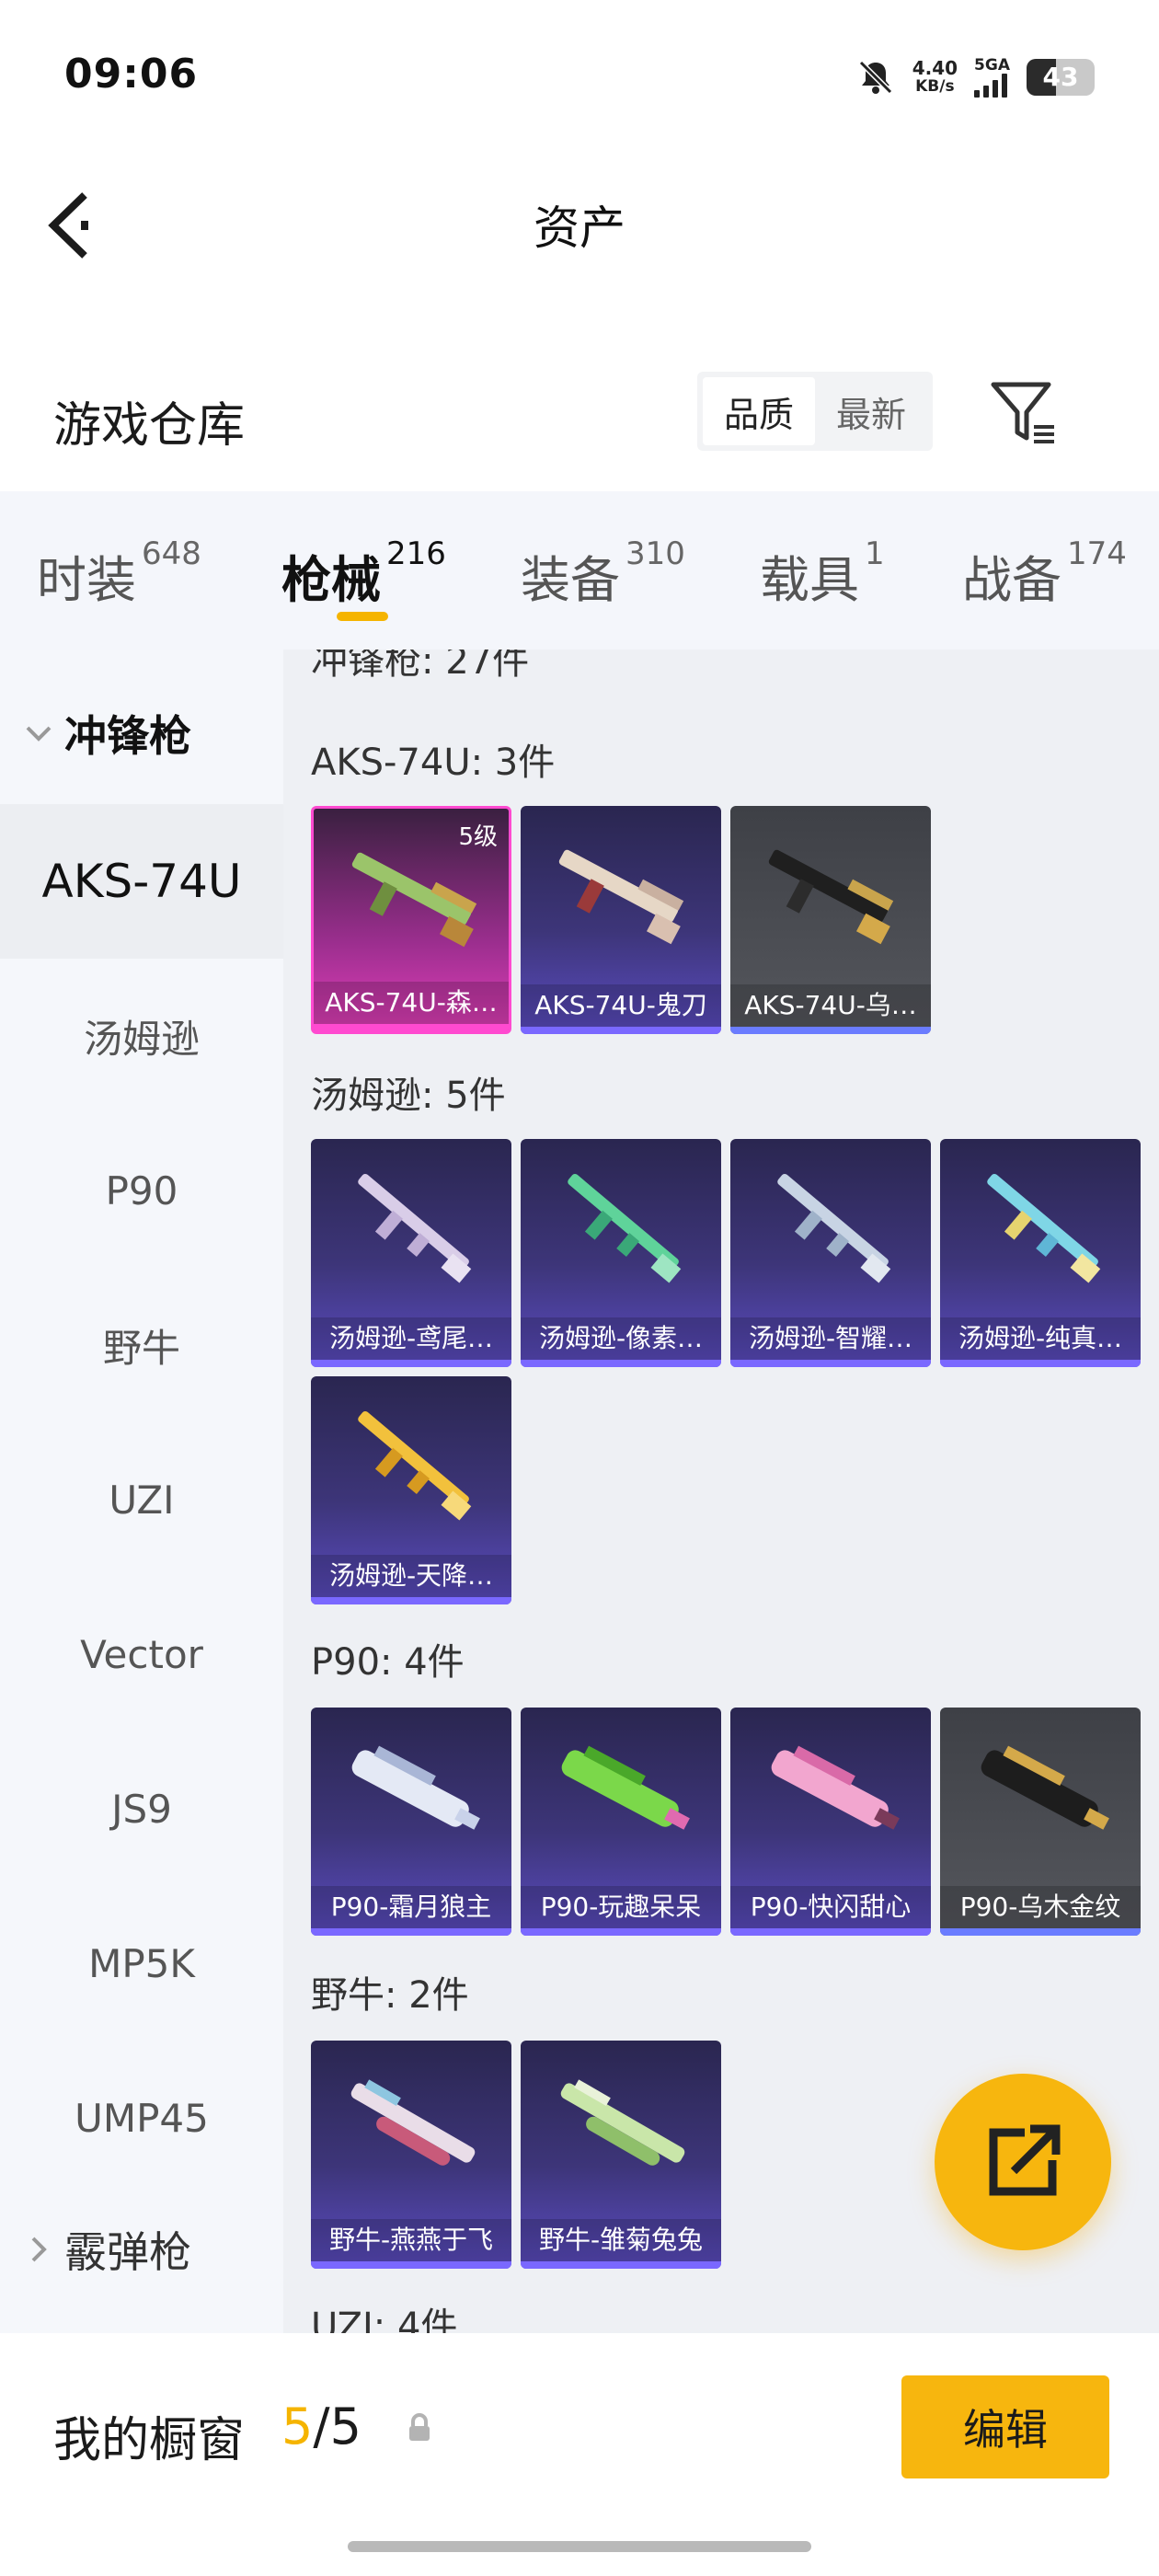 Image resolution: width=1159 pixels, height=2576 pixels. What do you see at coordinates (297, 2426) in the screenshot?
I see `showcase-current: 5` at bounding box center [297, 2426].